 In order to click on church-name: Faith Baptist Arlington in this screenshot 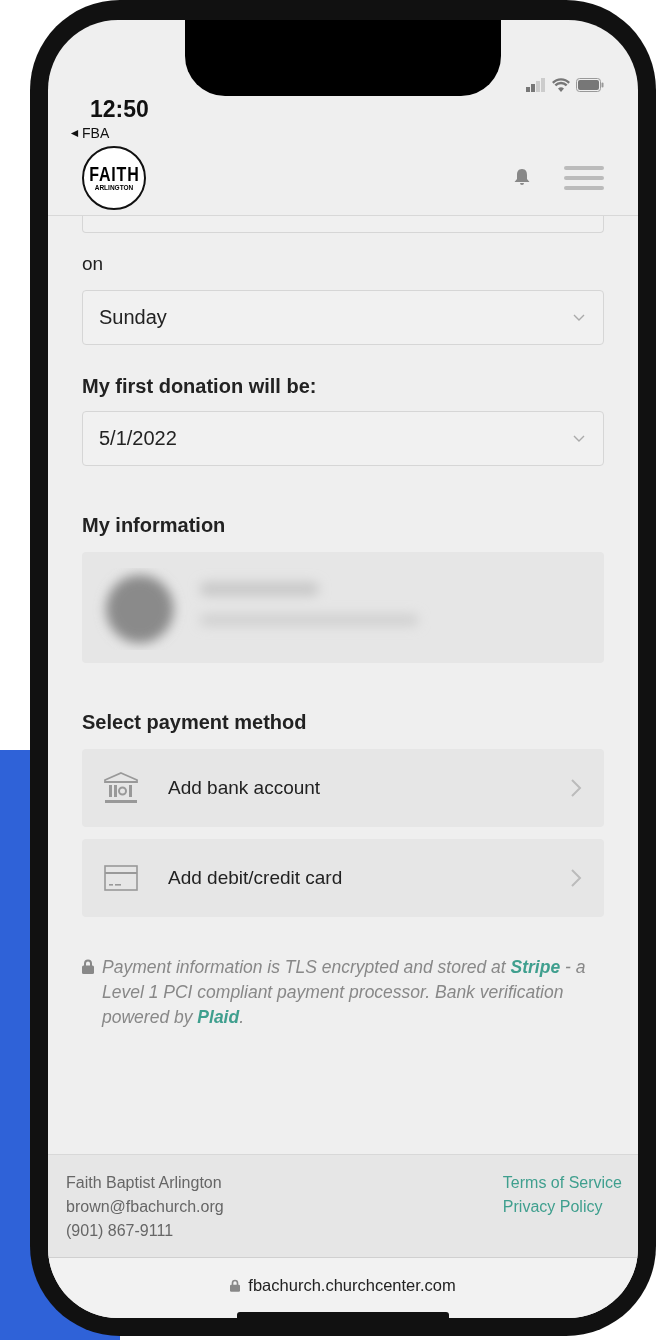, I will do `click(144, 1183)`.